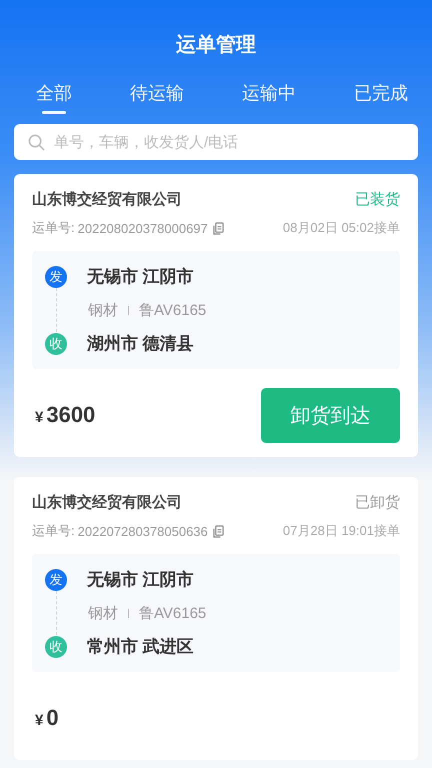 Image resolution: width=432 pixels, height=768 pixels. I want to click on tab: 已完成, so click(381, 97).